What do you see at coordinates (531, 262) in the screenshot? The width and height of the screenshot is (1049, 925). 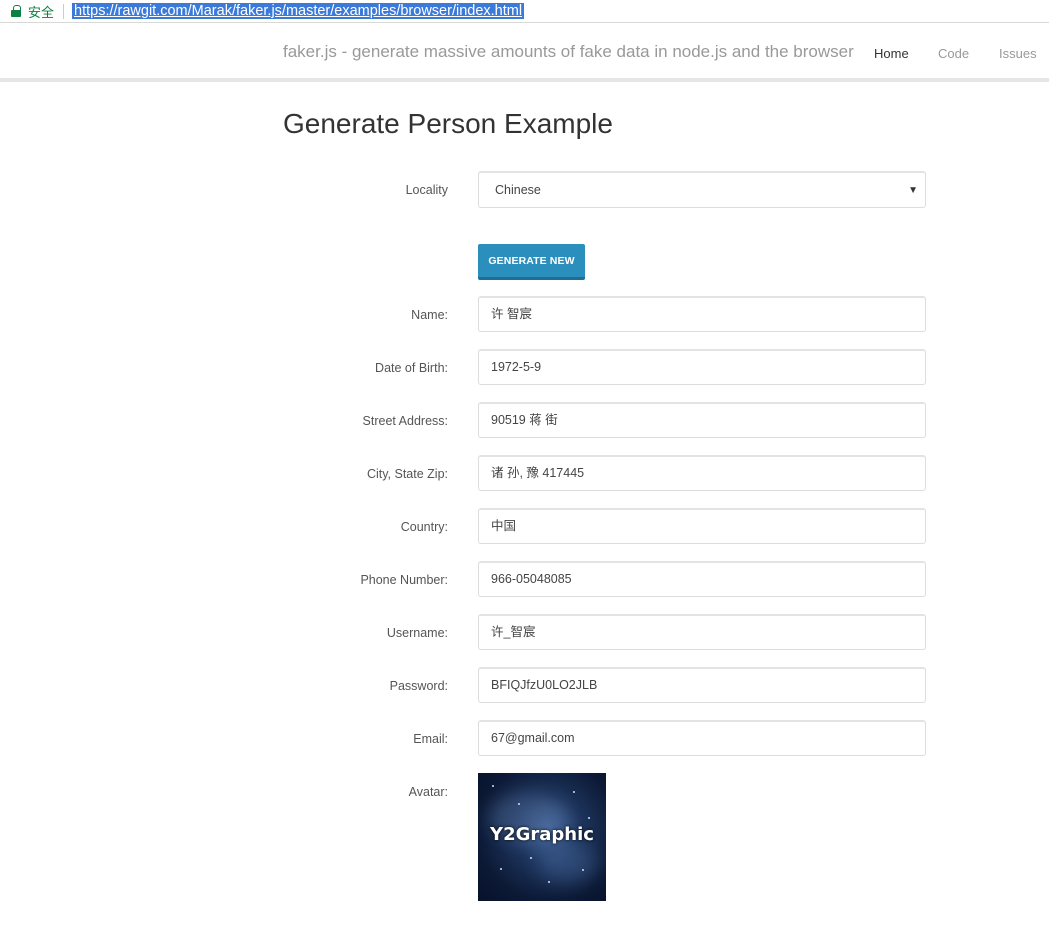 I see `generate-new-button: GENERATE NEW` at bounding box center [531, 262].